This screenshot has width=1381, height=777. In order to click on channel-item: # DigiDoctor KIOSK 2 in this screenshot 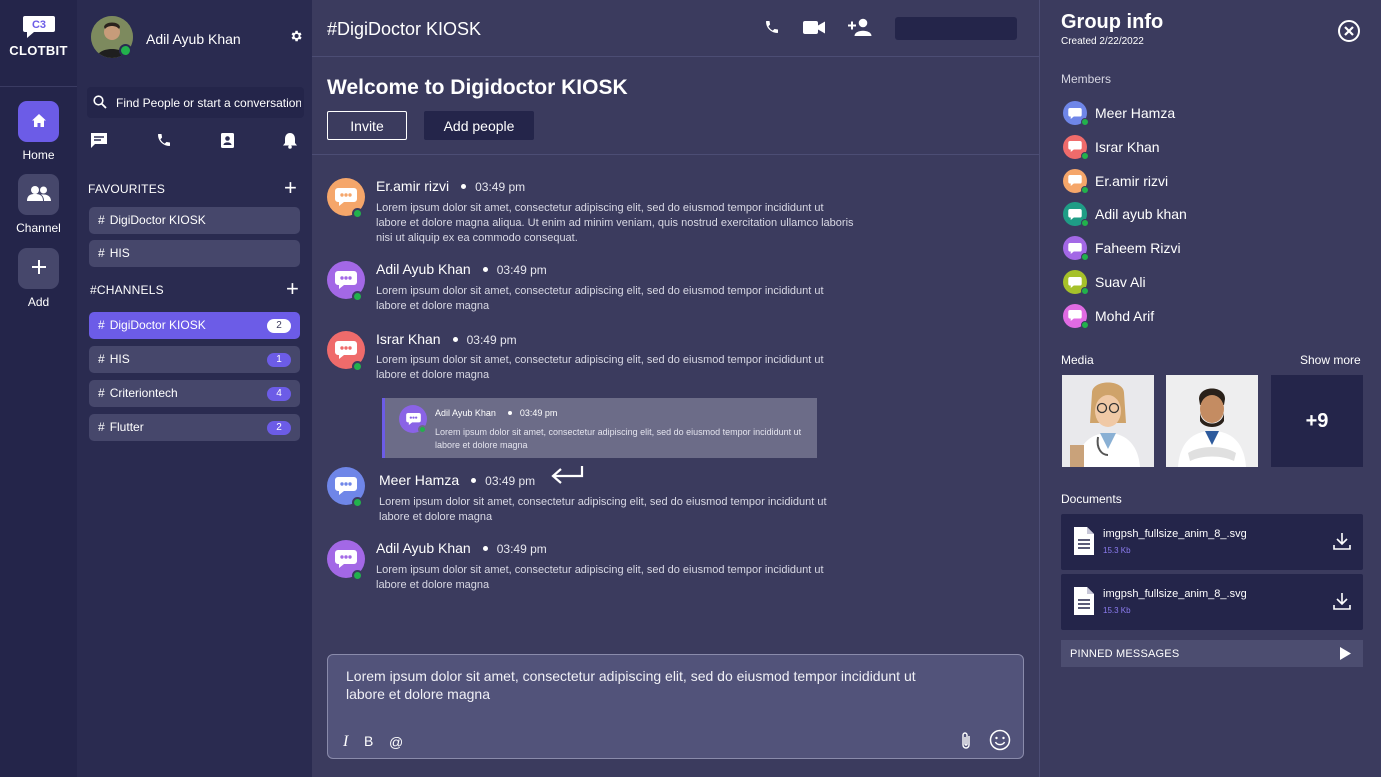, I will do `click(194, 325)`.